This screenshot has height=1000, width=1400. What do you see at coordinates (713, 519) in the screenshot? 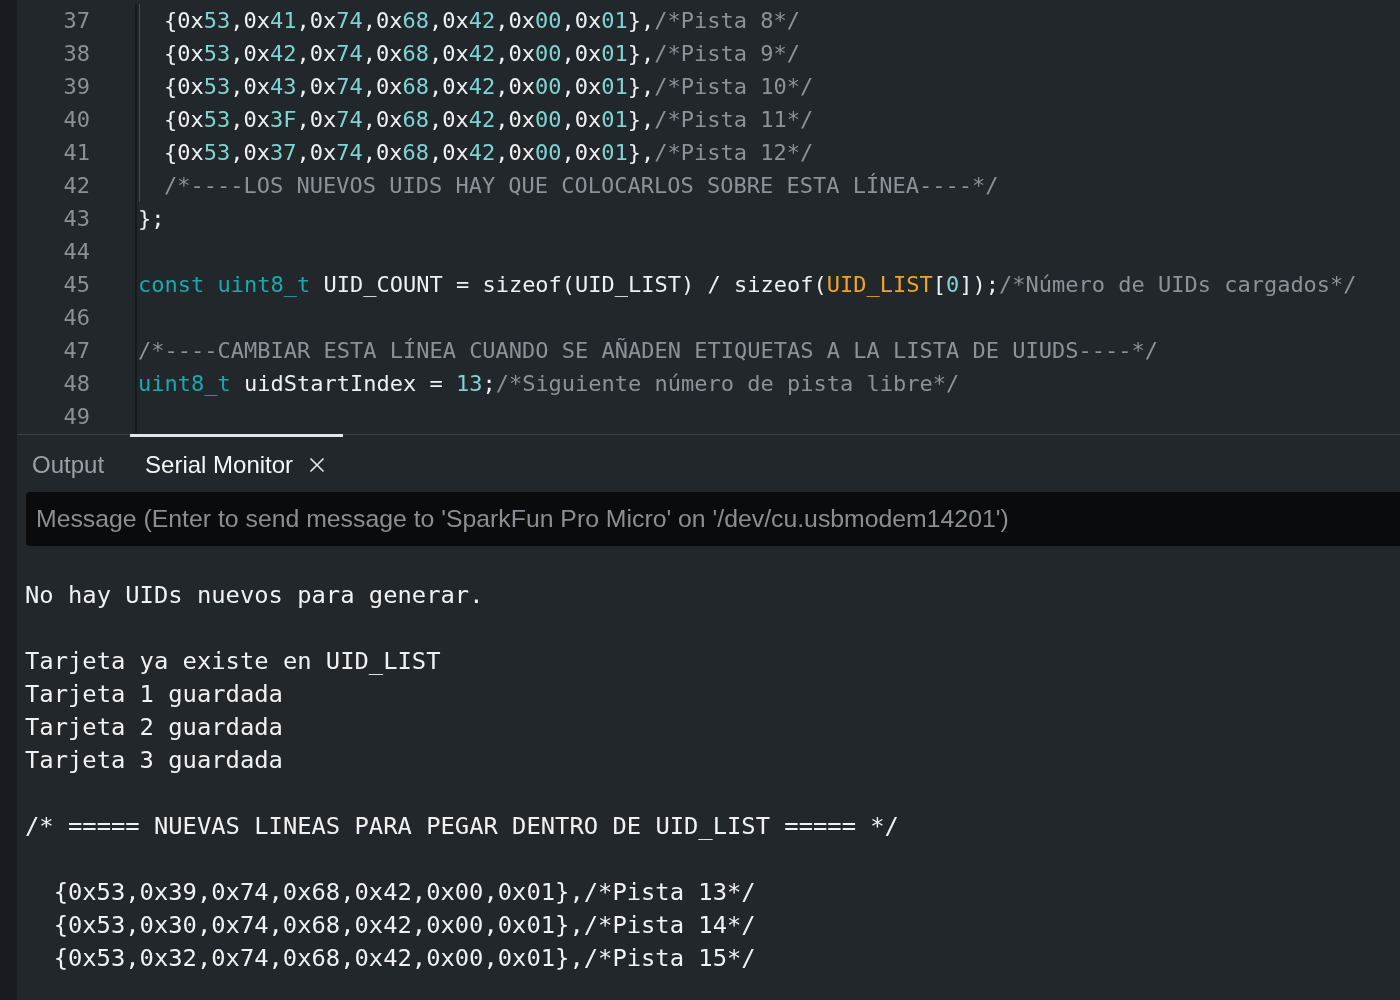
I see `message-input-field: Message (Enter to send message to 'SparkFun Pro Micro' on '/dev/cu.usbmodem14201')` at bounding box center [713, 519].